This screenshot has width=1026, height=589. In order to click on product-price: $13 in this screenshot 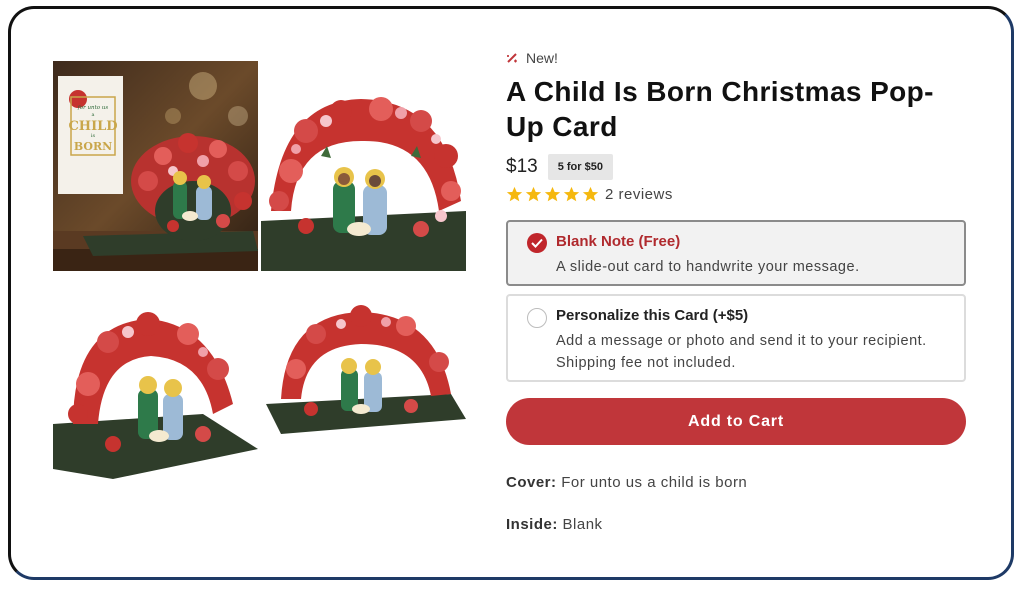, I will do `click(522, 166)`.